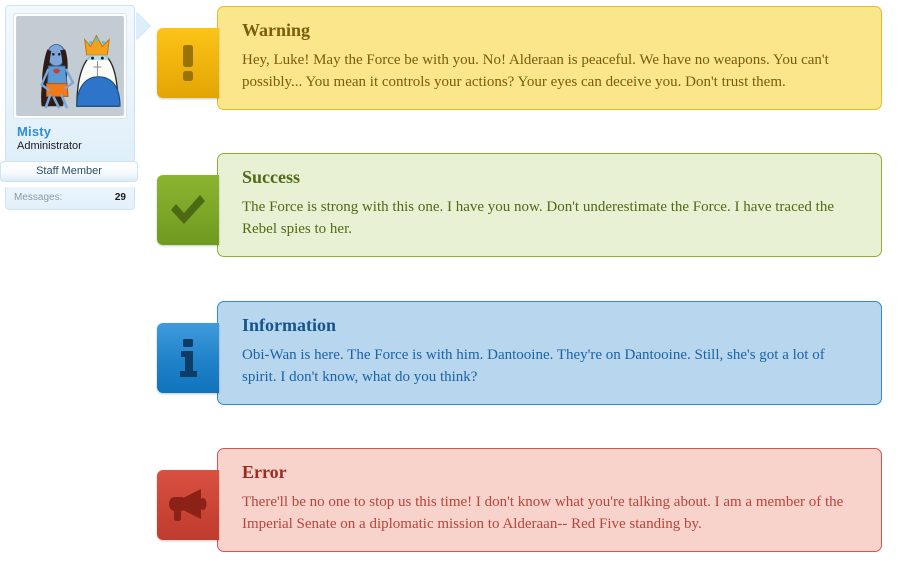 Image resolution: width=902 pixels, height=573 pixels. I want to click on info-icon, so click(188, 358).